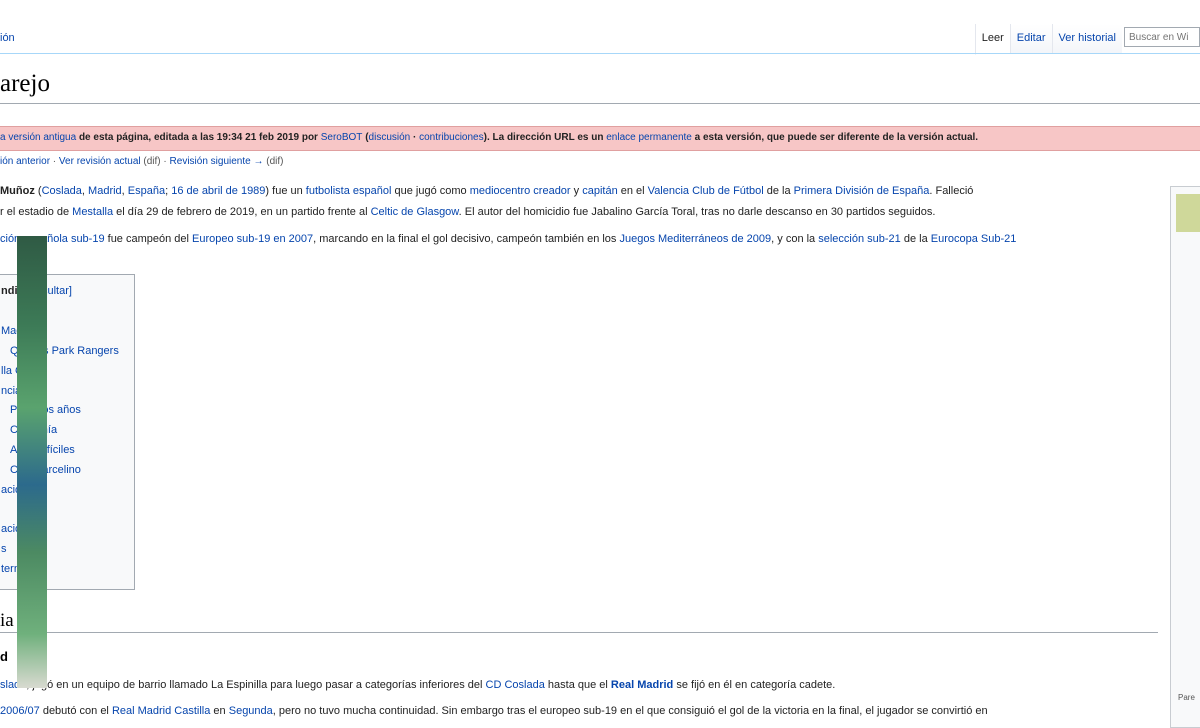 The width and height of the screenshot is (1200, 728). Describe the element at coordinates (38, 137) in the screenshot. I see `old-version-link: a versión antigua` at that location.